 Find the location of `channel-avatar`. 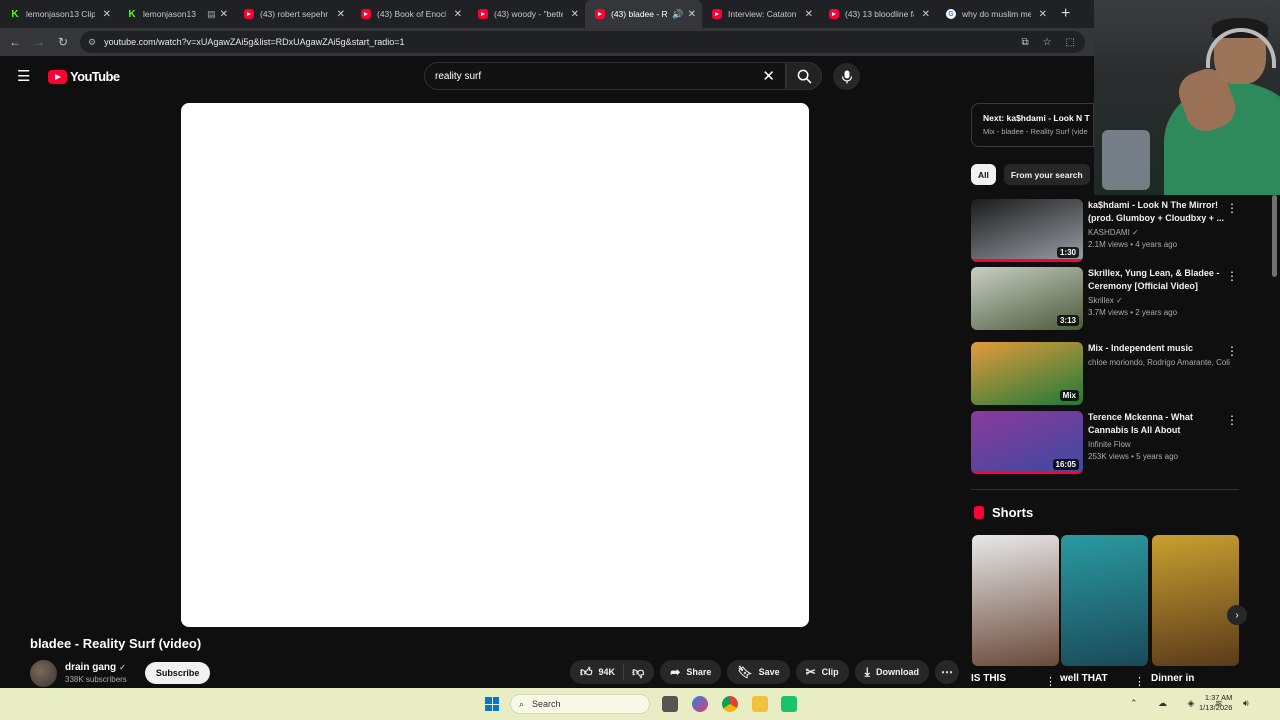

channel-avatar is located at coordinates (43, 673).